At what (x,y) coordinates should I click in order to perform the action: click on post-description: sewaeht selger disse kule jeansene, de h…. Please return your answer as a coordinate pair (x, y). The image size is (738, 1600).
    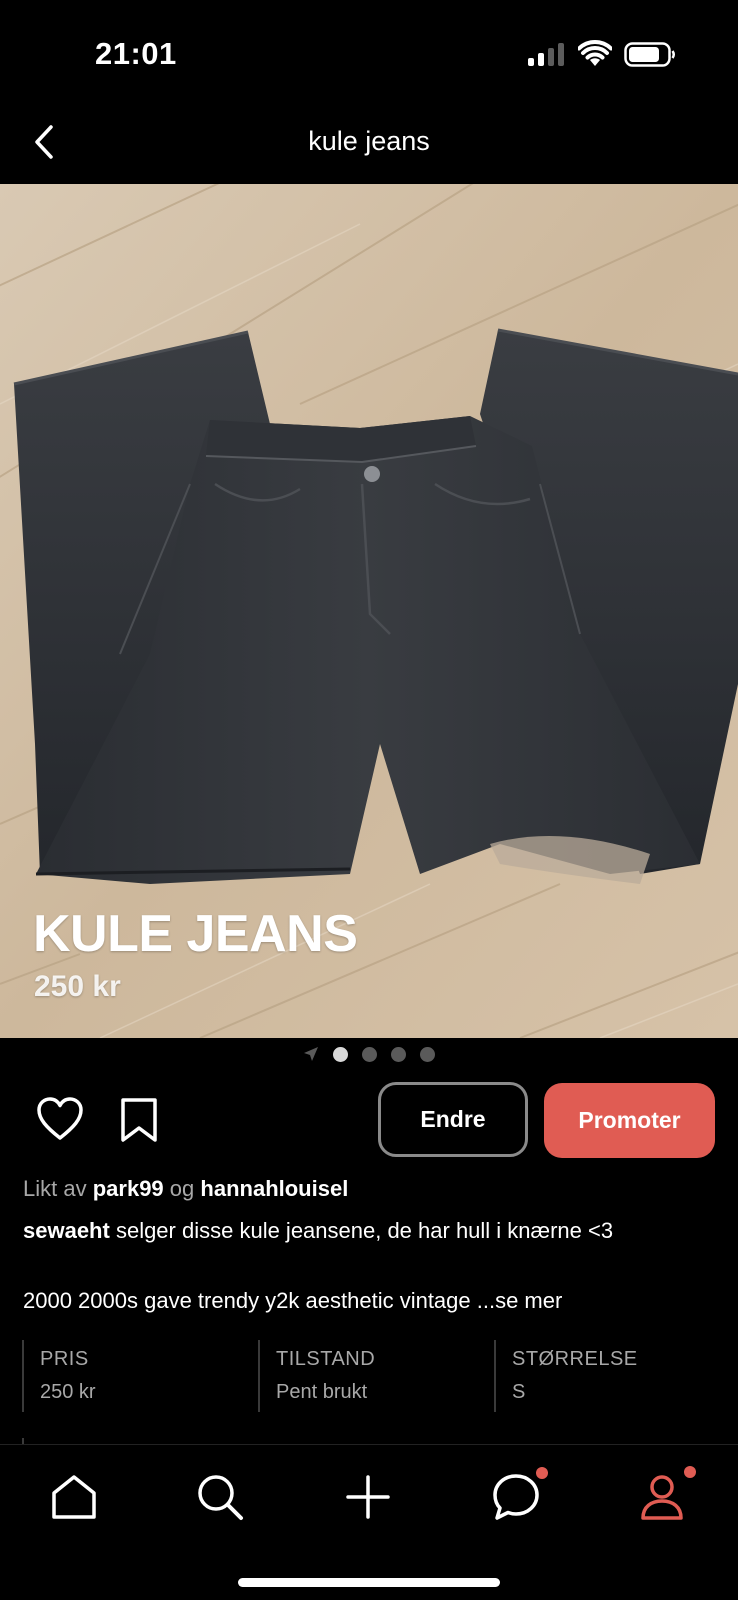
    Looking at the image, I should click on (318, 1231).